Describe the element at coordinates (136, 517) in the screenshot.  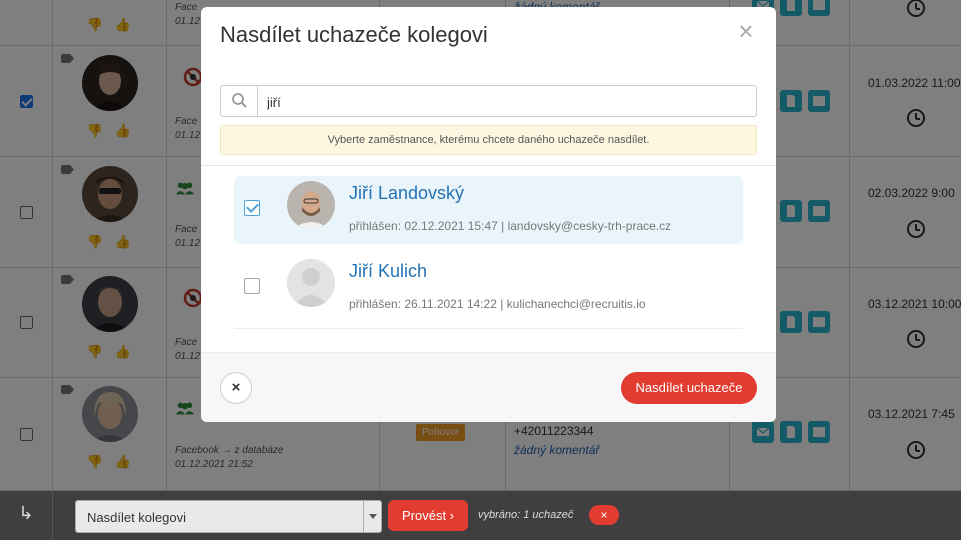
I see `bulk-action-value: Nasdílet kolegovi` at that location.